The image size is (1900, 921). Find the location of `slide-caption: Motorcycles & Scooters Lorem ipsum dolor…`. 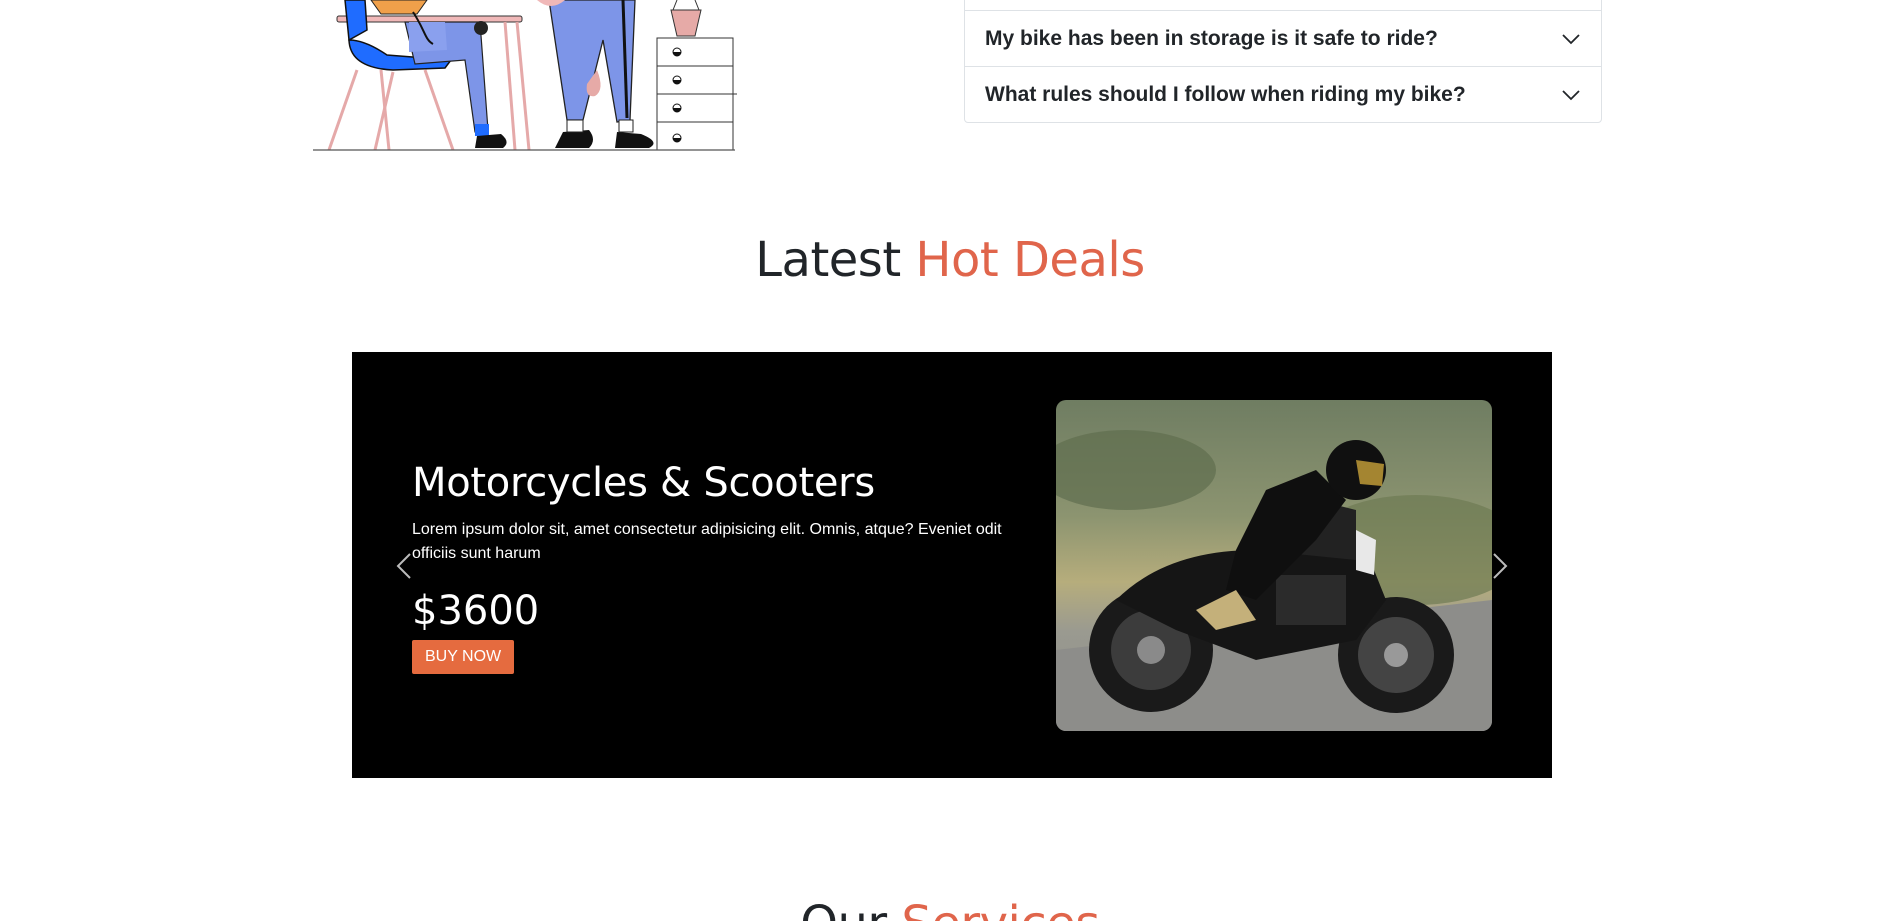

slide-caption: Motorcycles & Scooters Lorem ipsum dolor… is located at coordinates (712, 567).